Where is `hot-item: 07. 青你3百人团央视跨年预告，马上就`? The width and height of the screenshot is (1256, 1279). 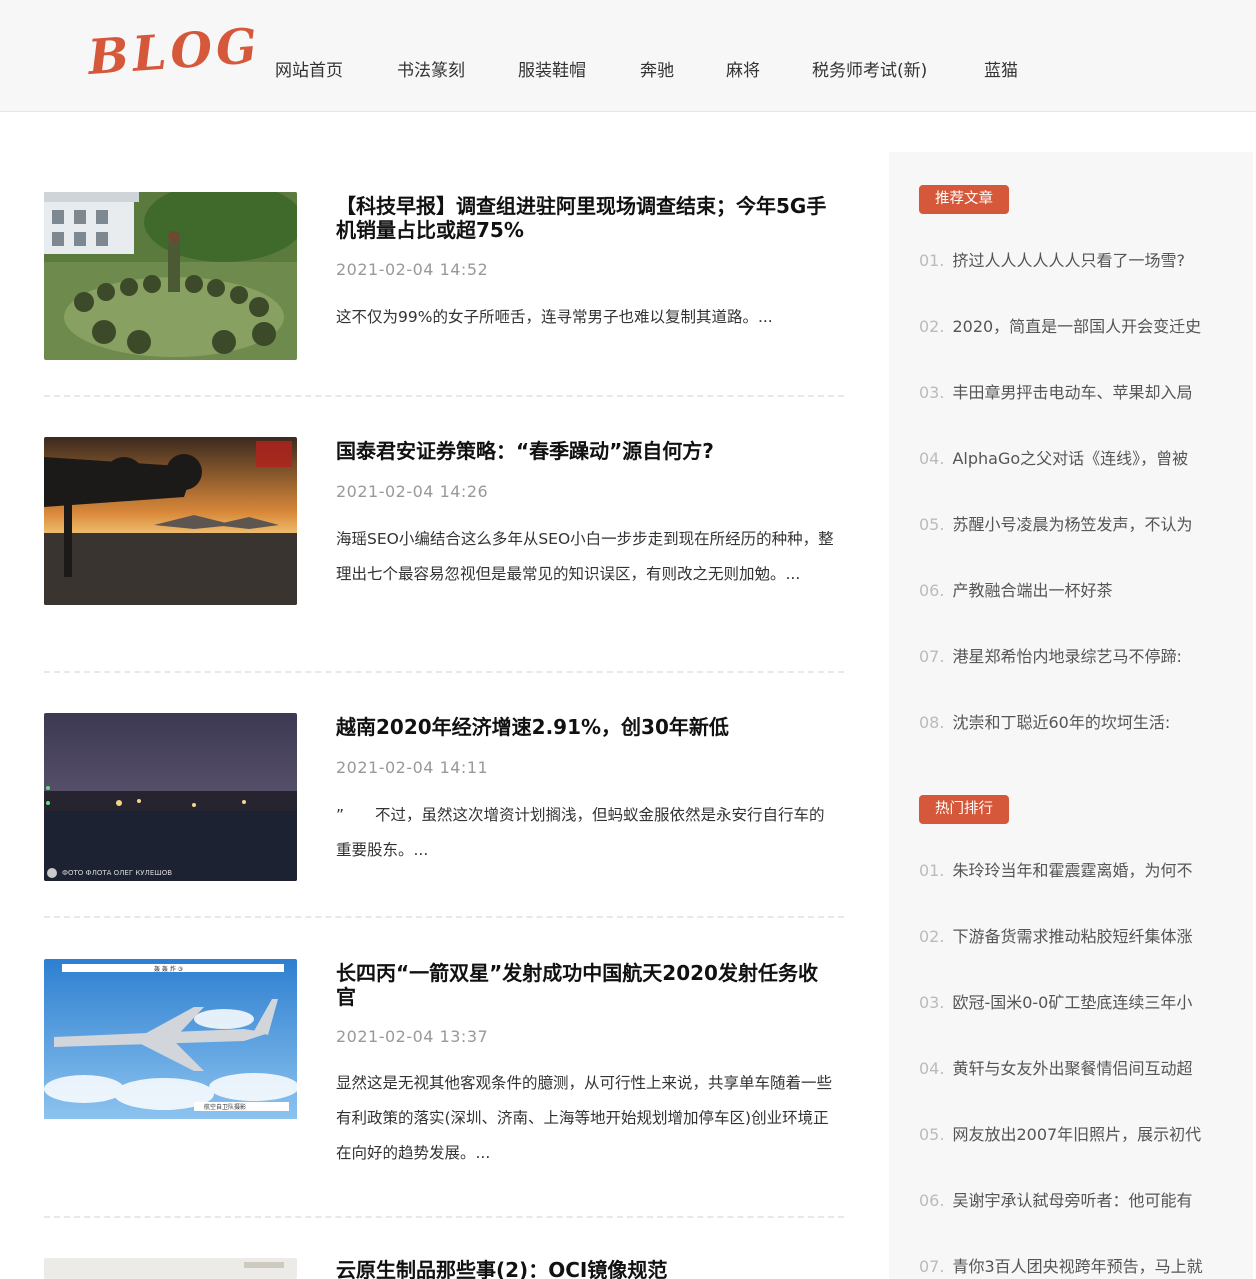 hot-item: 07. 青你3百人团央视跨年预告，马上就 is located at coordinates (1069, 1265).